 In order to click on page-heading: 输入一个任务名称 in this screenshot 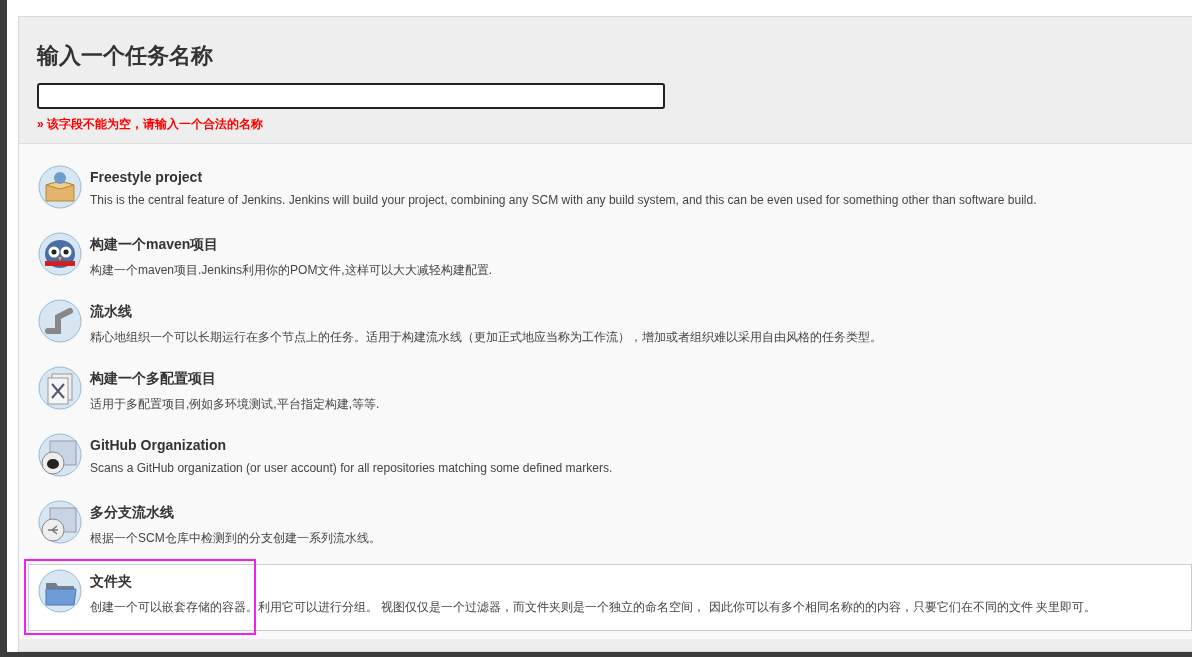, I will do `click(125, 56)`.